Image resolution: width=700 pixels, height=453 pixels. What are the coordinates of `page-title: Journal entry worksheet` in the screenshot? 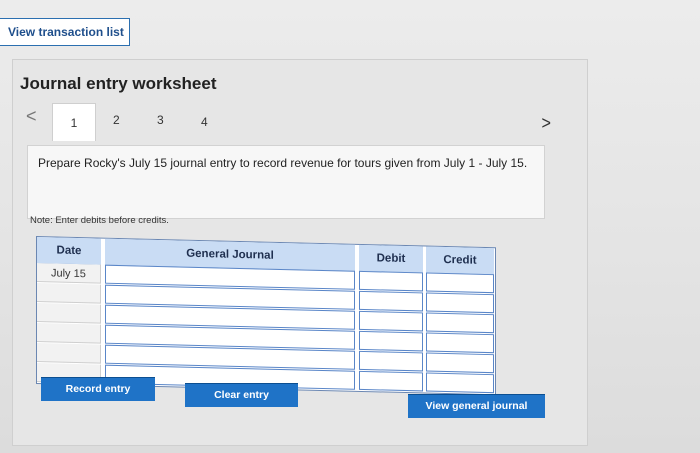 It's located at (118, 83).